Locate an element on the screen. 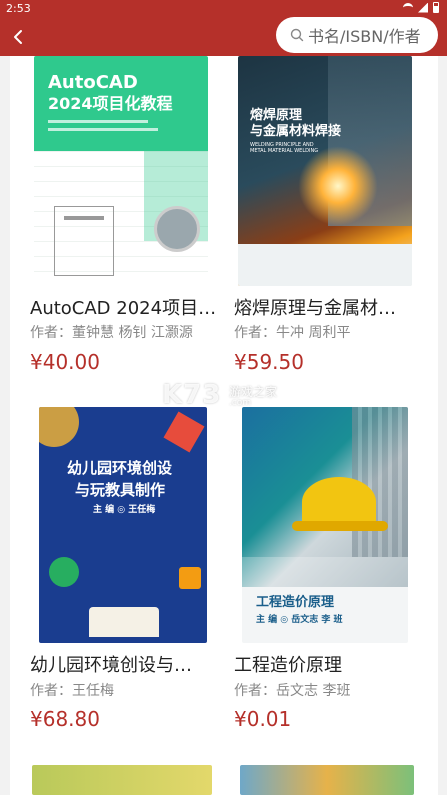 This screenshot has height=795, width=447. book-author: 作者：牛冲 周利平 is located at coordinates (292, 333).